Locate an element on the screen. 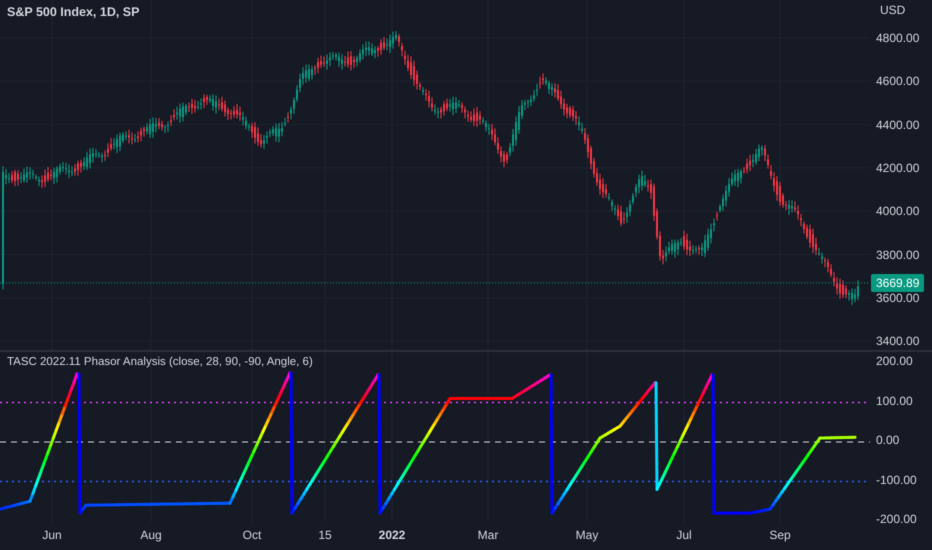 The height and width of the screenshot is (550, 932). time-axis-label: Jun is located at coordinates (52, 535).